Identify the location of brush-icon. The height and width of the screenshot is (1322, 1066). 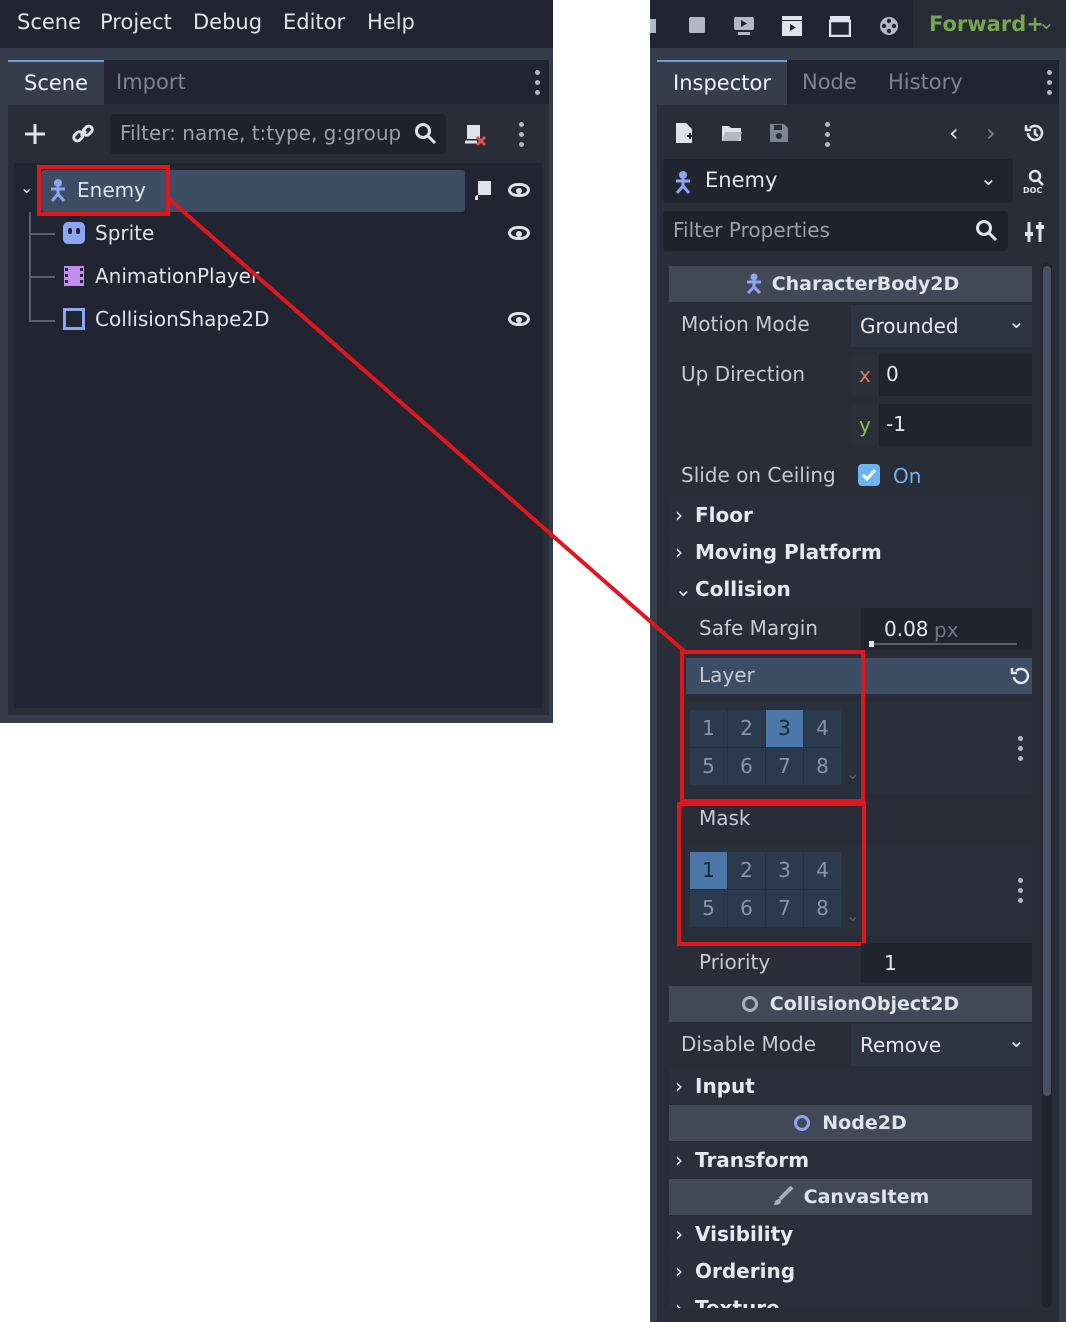
(783, 1193).